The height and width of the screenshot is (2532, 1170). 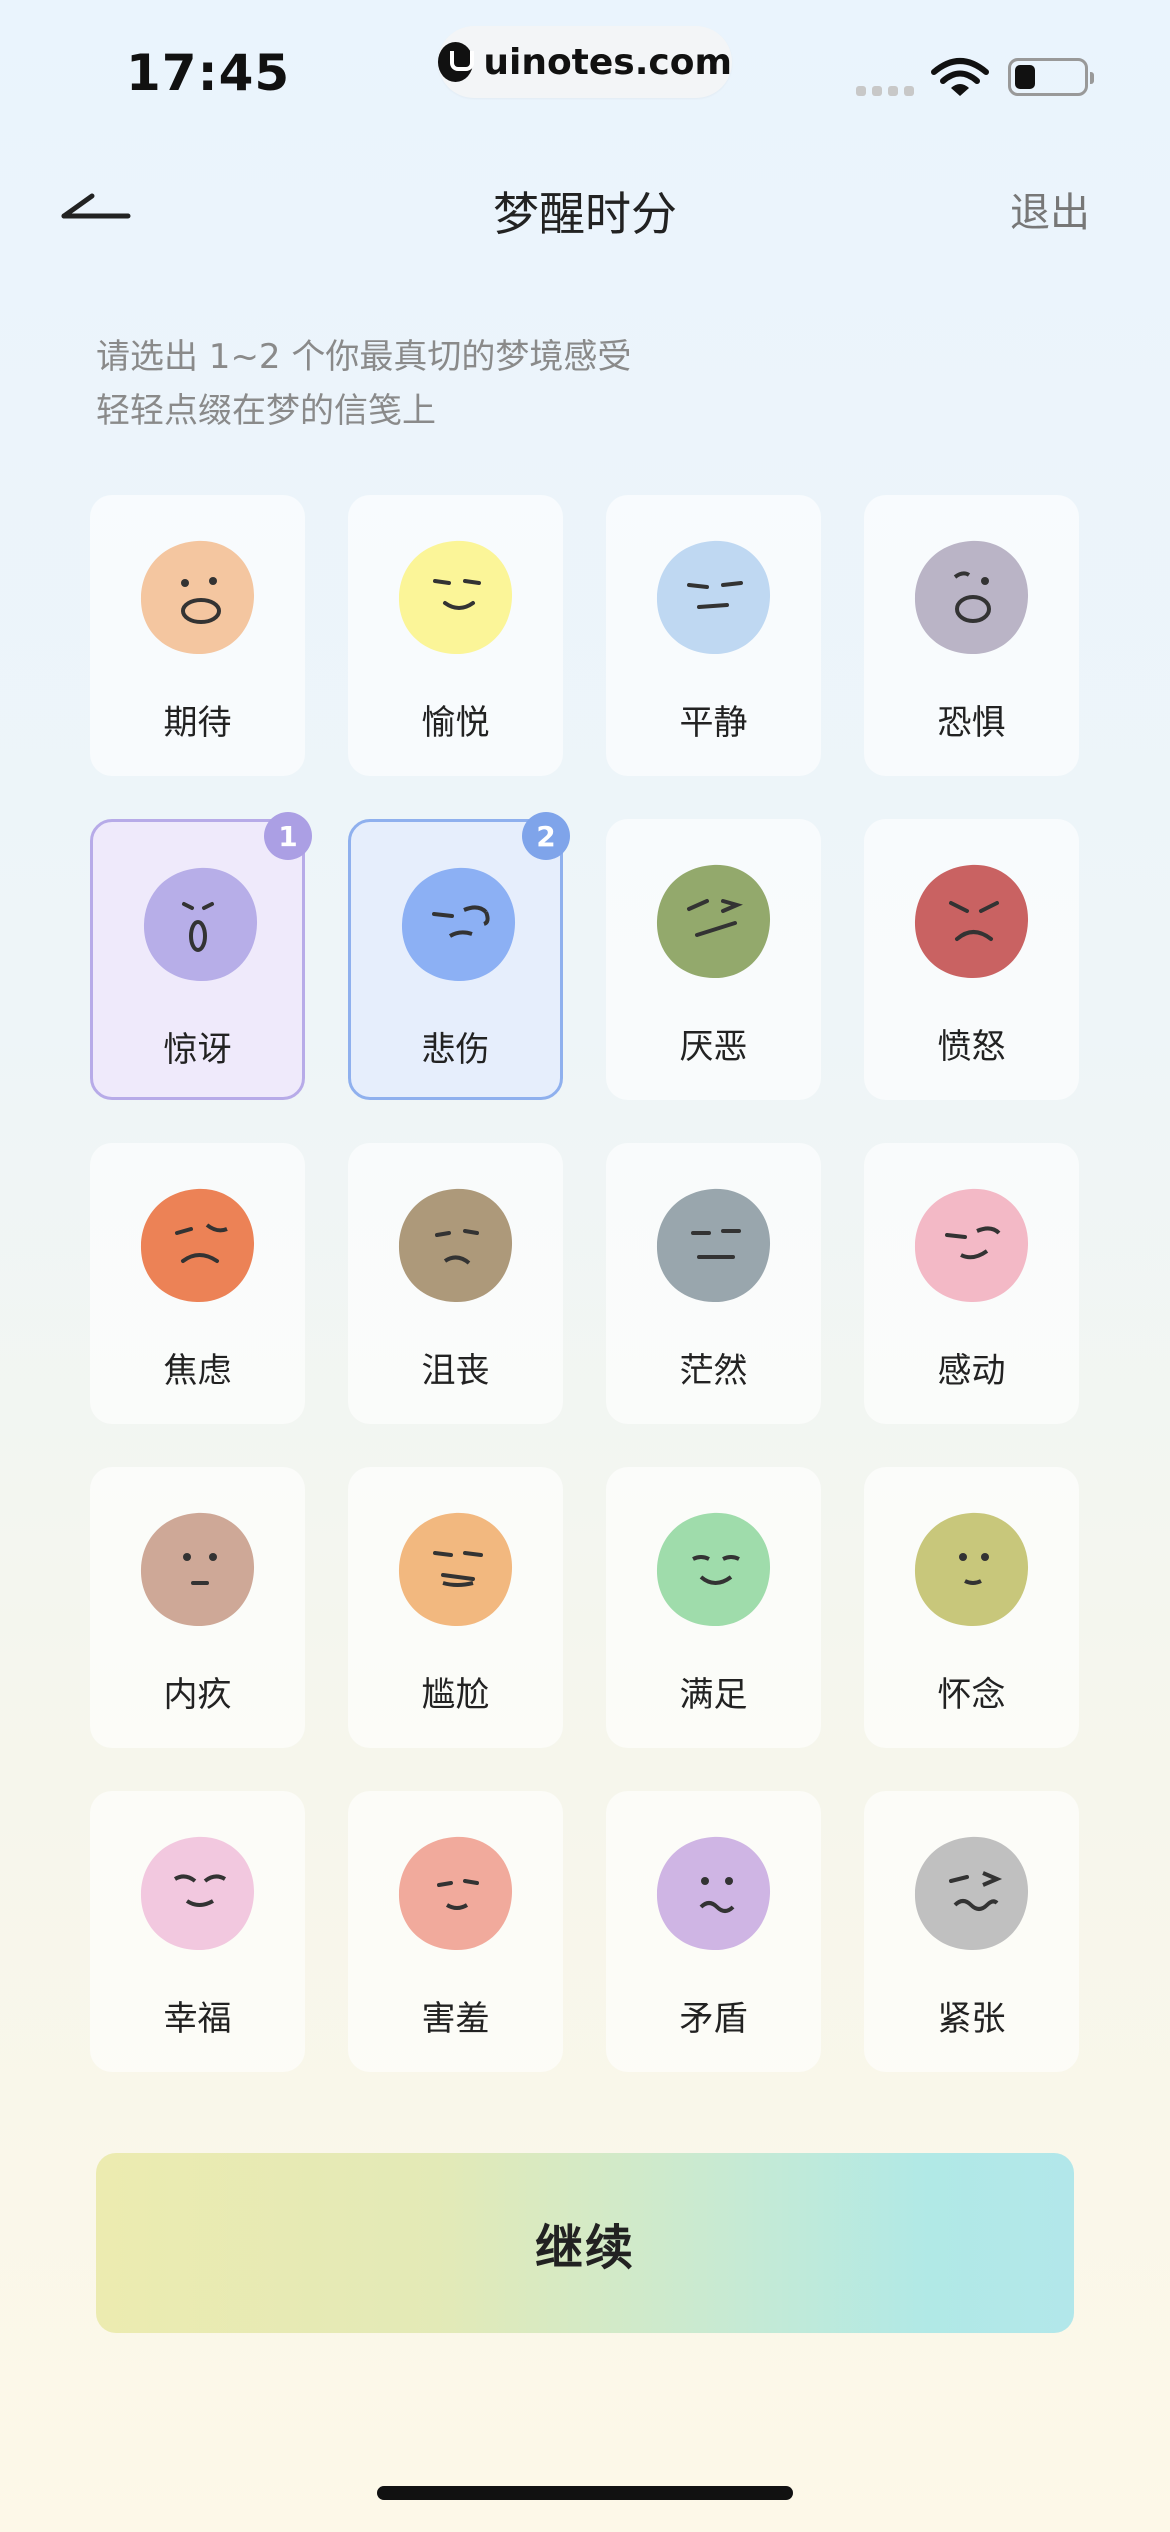 What do you see at coordinates (971, 1695) in the screenshot?
I see `emotion-label: 怀念` at bounding box center [971, 1695].